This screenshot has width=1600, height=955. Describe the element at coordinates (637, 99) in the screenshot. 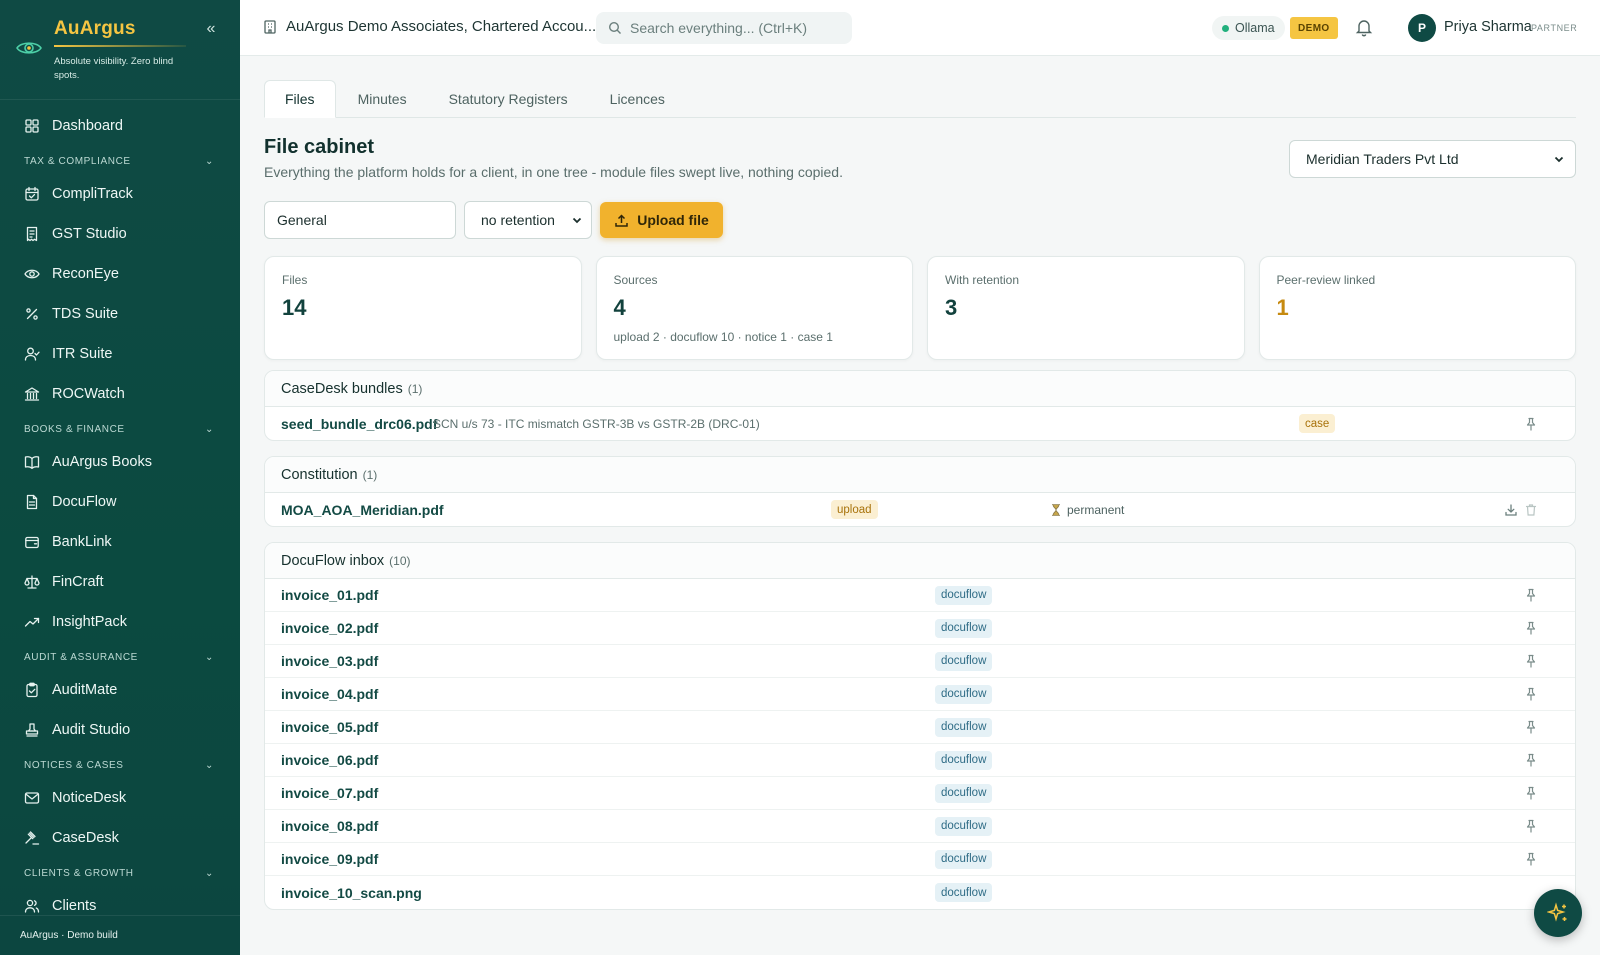

I see `tab-licences: Licences` at that location.